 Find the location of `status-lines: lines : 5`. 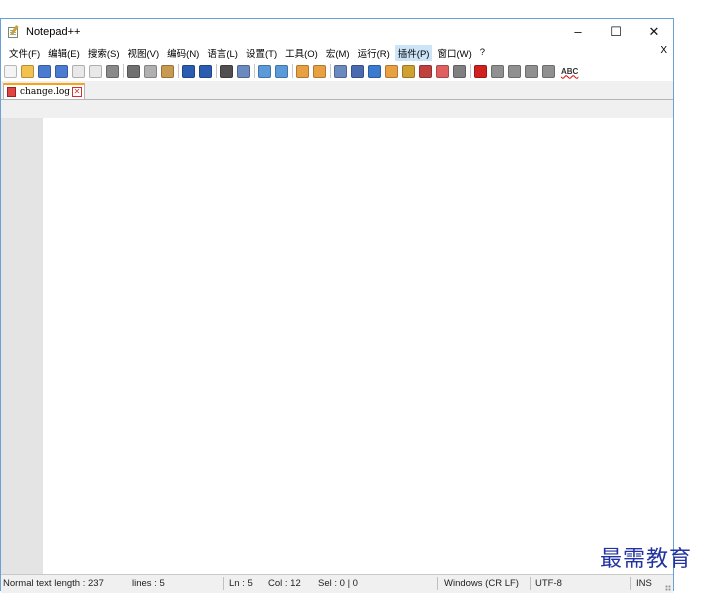

status-lines: lines : 5 is located at coordinates (148, 583).